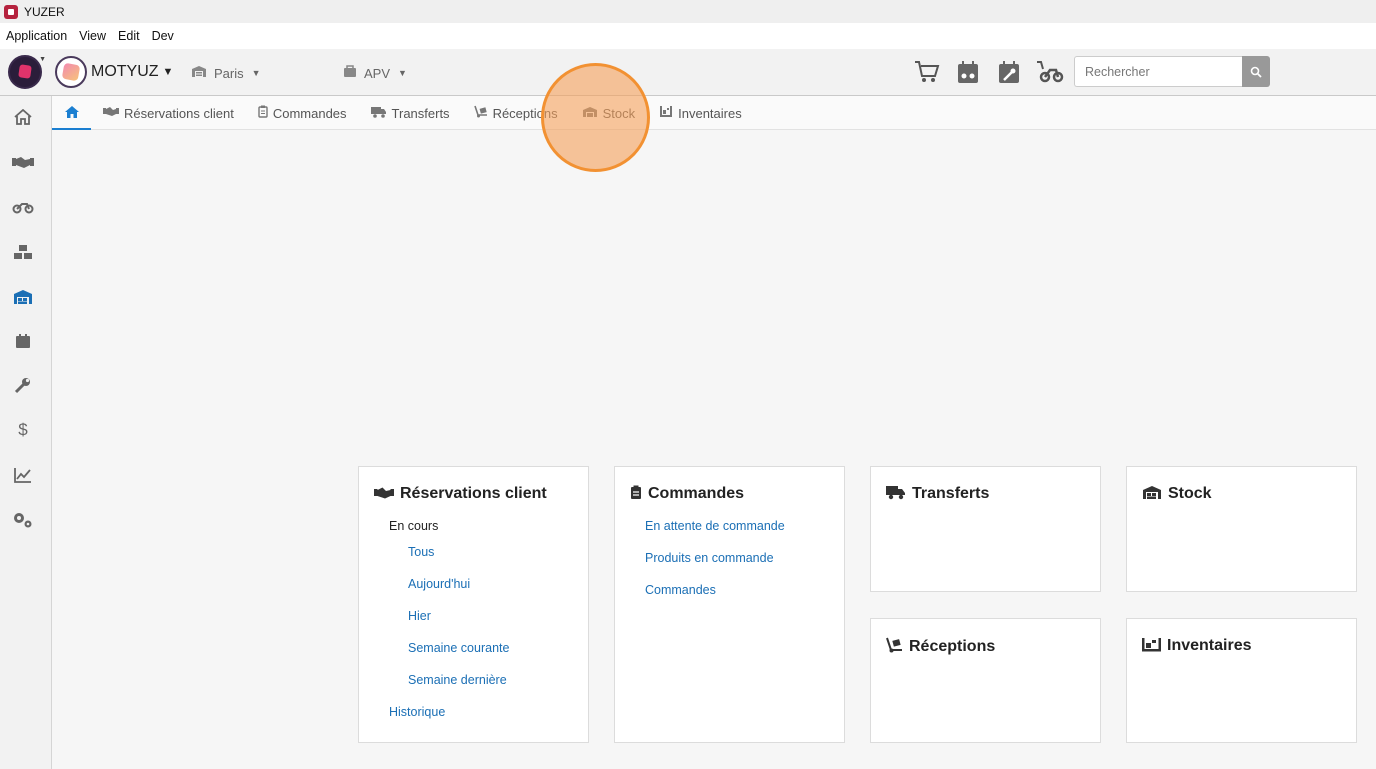 This screenshot has width=1376, height=769. I want to click on card-stock: Stock, so click(1241, 529).